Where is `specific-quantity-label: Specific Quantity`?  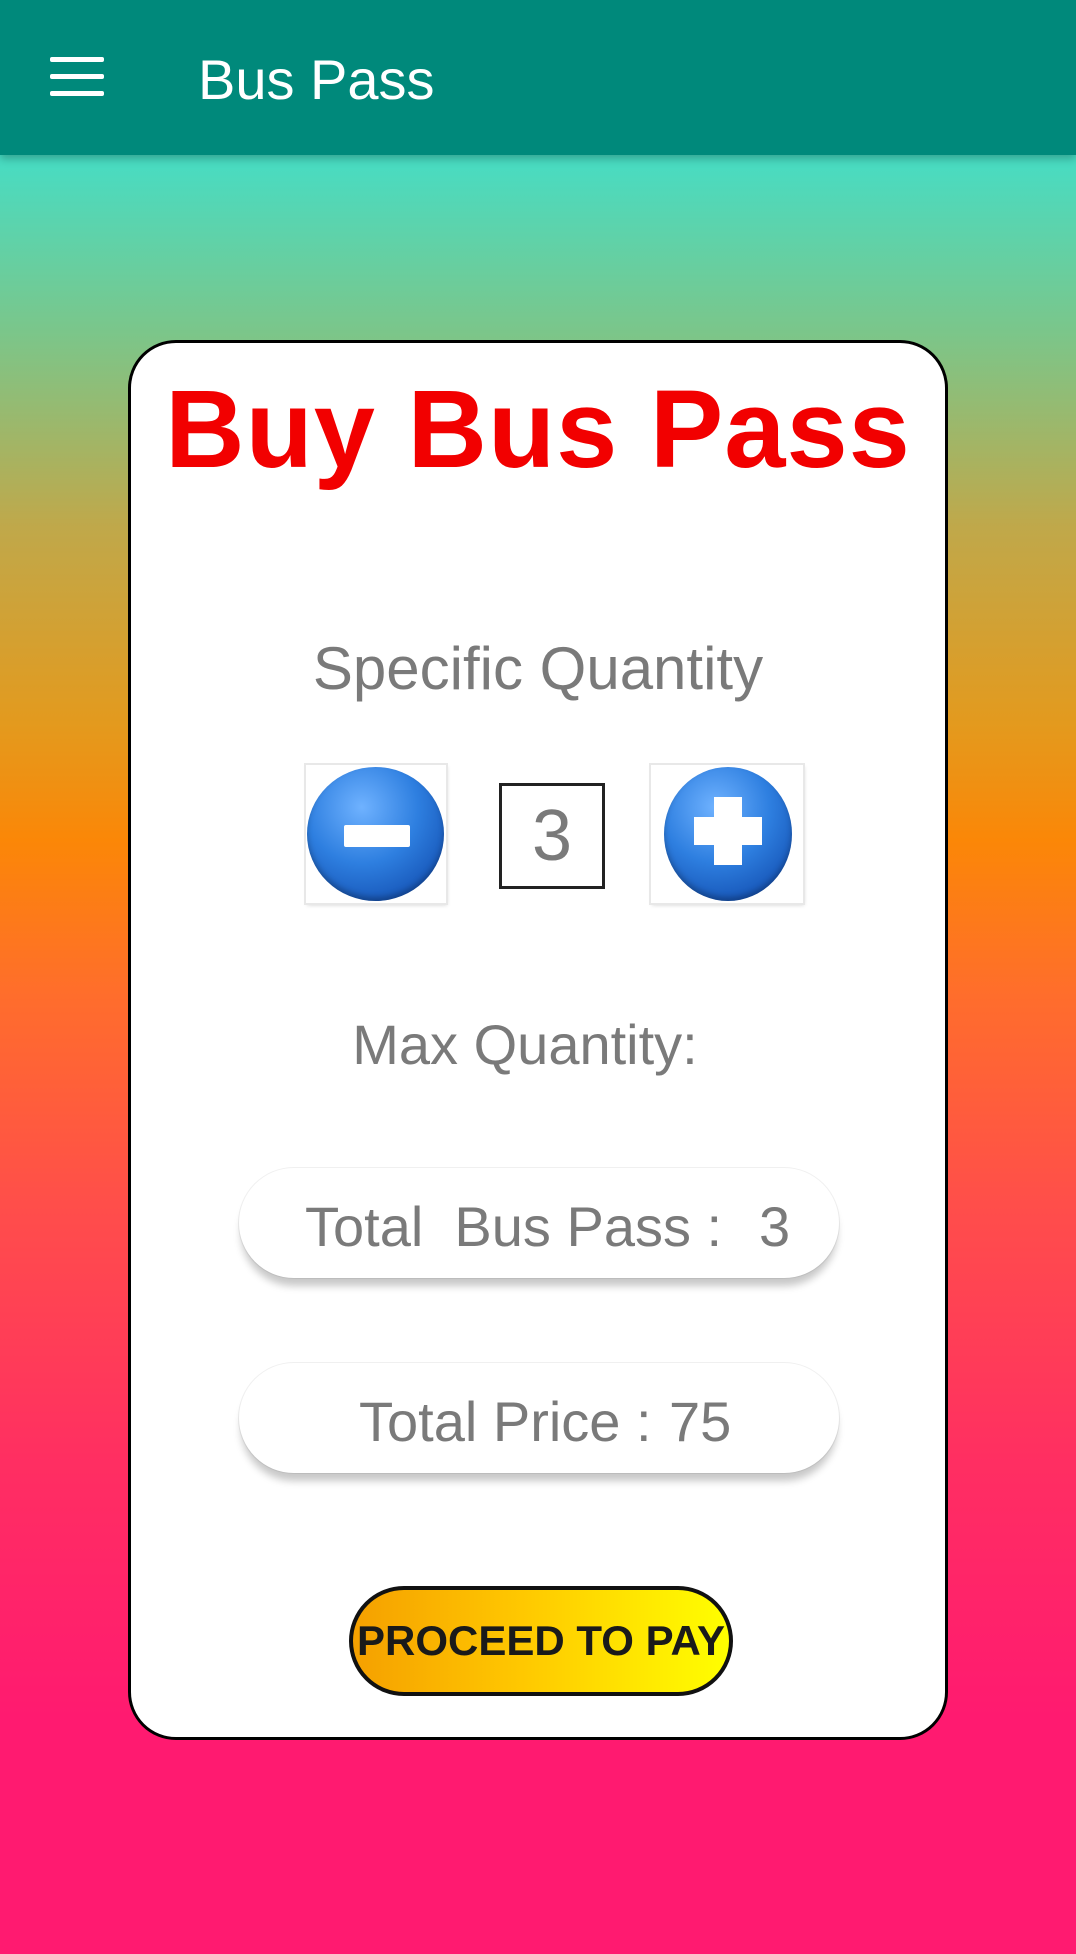 specific-quantity-label: Specific Quantity is located at coordinates (538, 668).